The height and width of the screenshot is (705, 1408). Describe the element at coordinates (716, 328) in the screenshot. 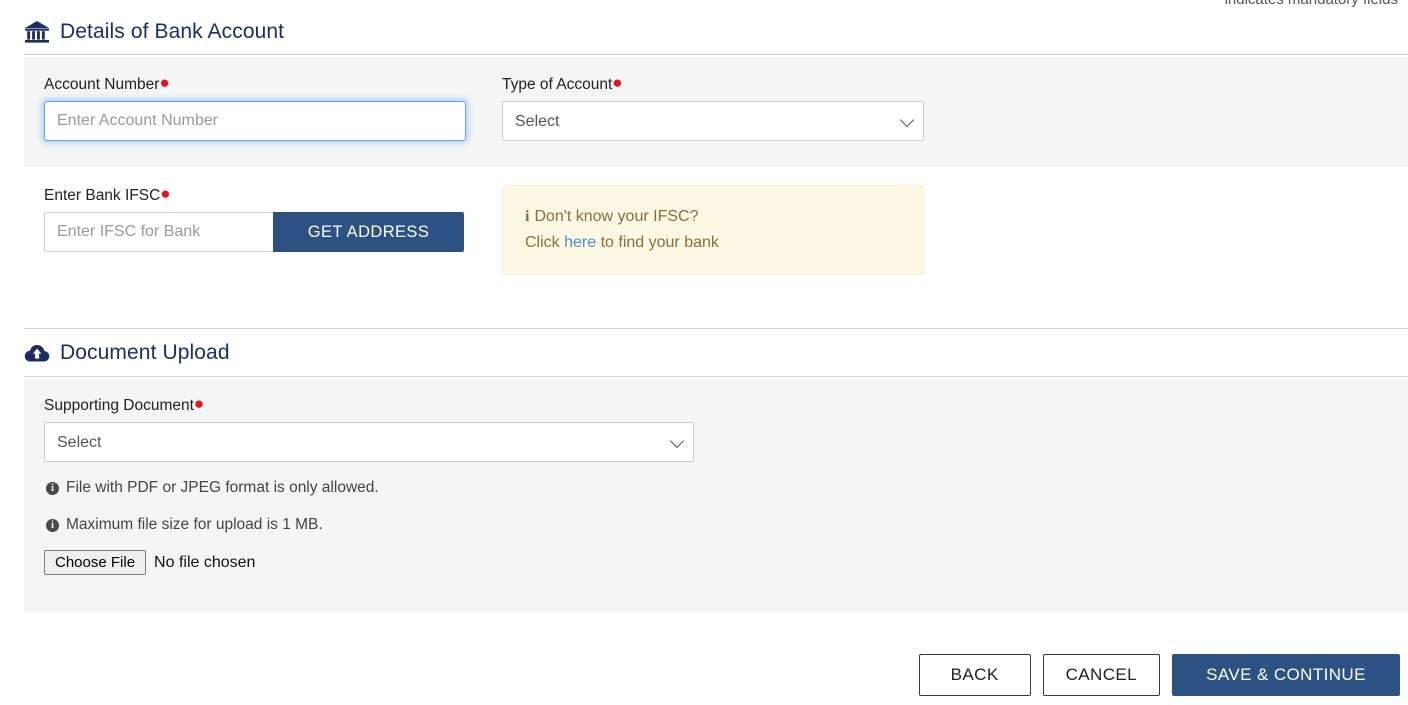

I see `document-upload-top-divider` at that location.